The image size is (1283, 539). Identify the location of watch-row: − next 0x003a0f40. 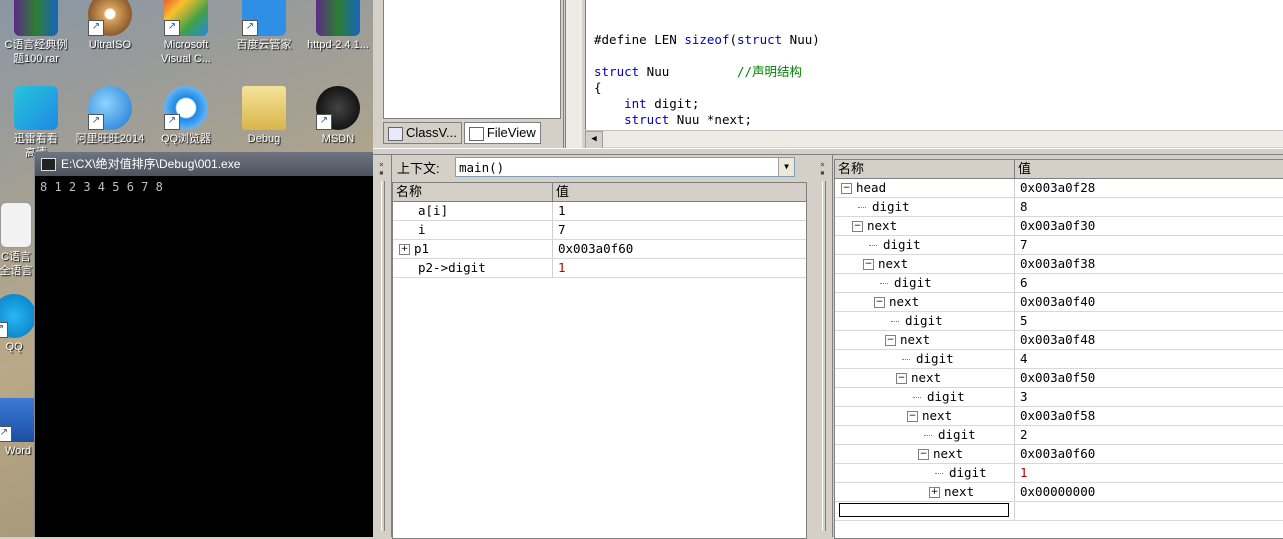
(1059, 302).